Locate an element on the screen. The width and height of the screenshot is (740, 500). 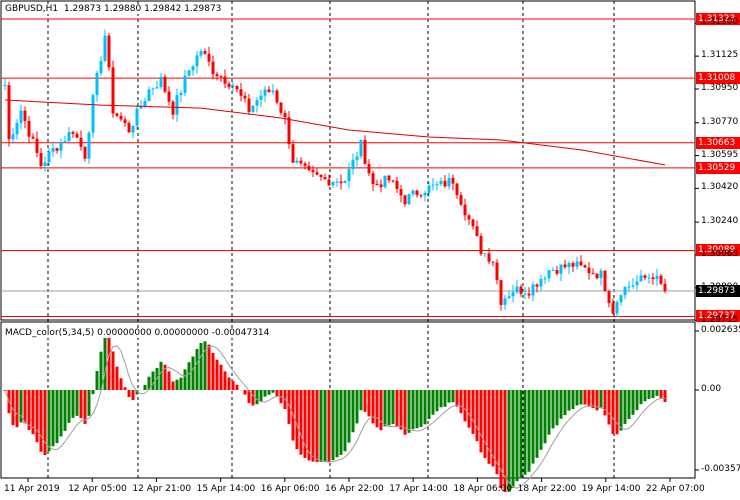
macd-value-2: 0.00000000 is located at coordinates (181, 333).